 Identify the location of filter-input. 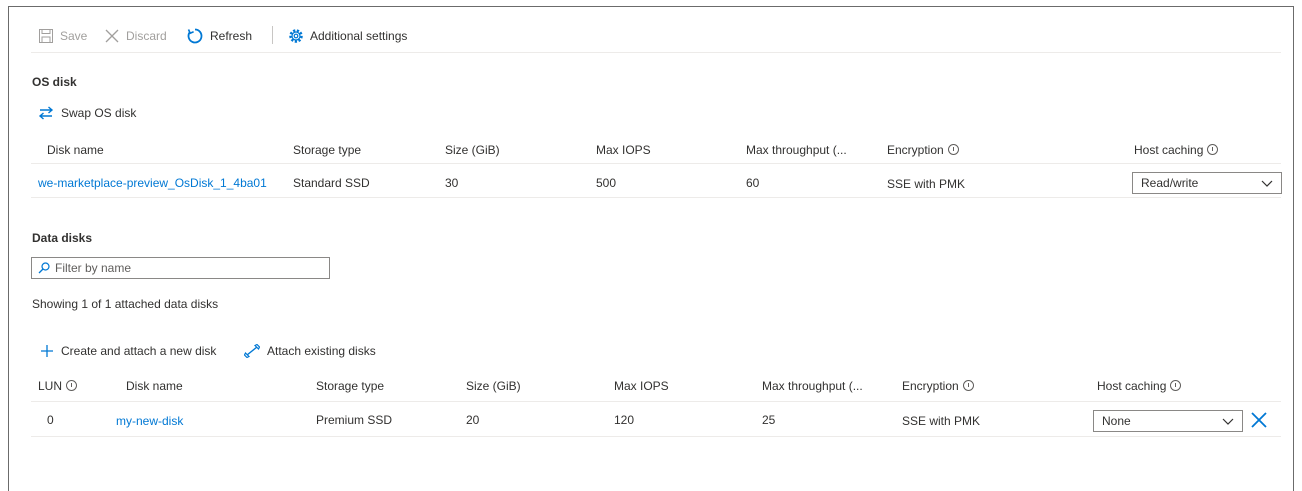
(190, 268).